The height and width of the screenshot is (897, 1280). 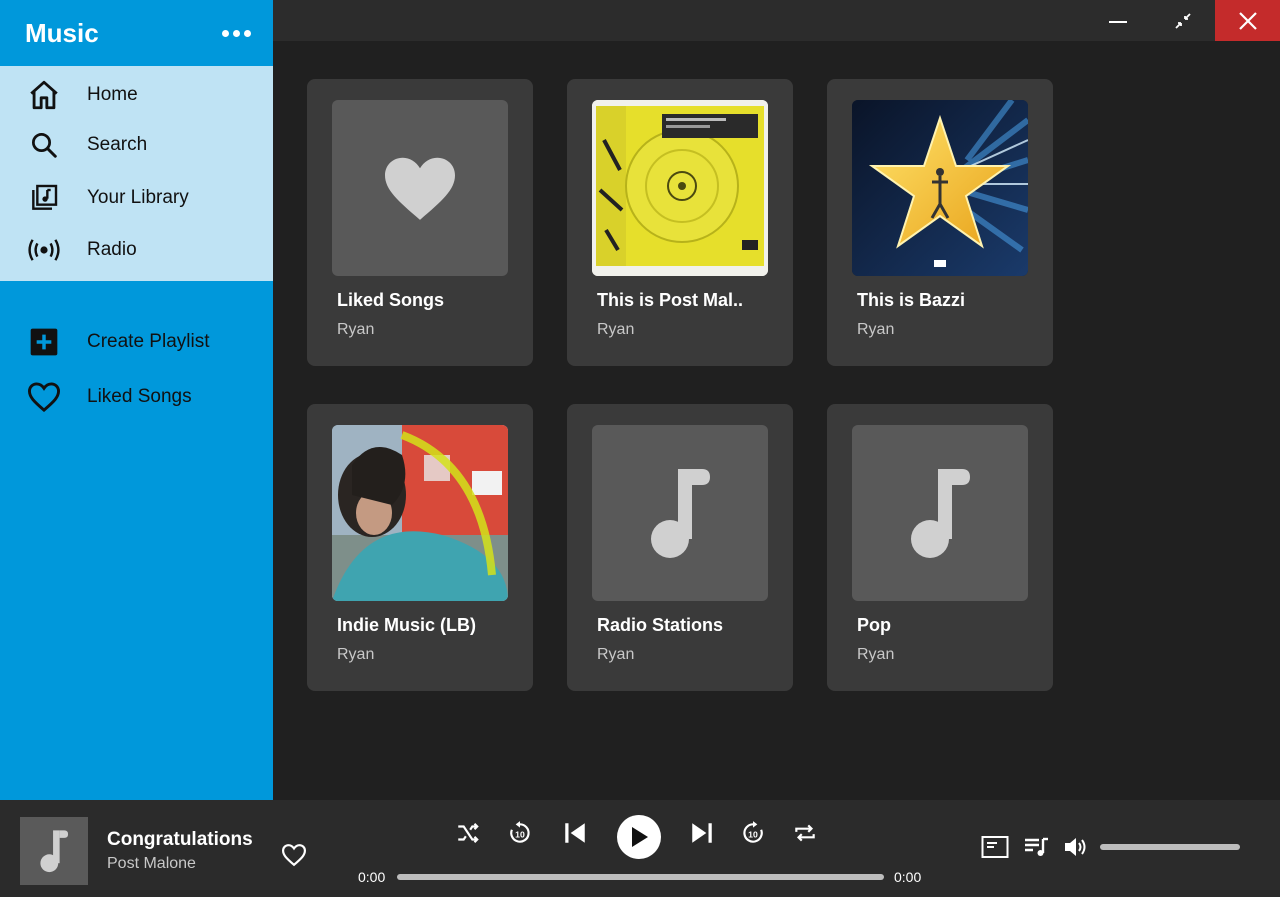 What do you see at coordinates (136, 33) in the screenshot?
I see `sidebar-header: Music` at bounding box center [136, 33].